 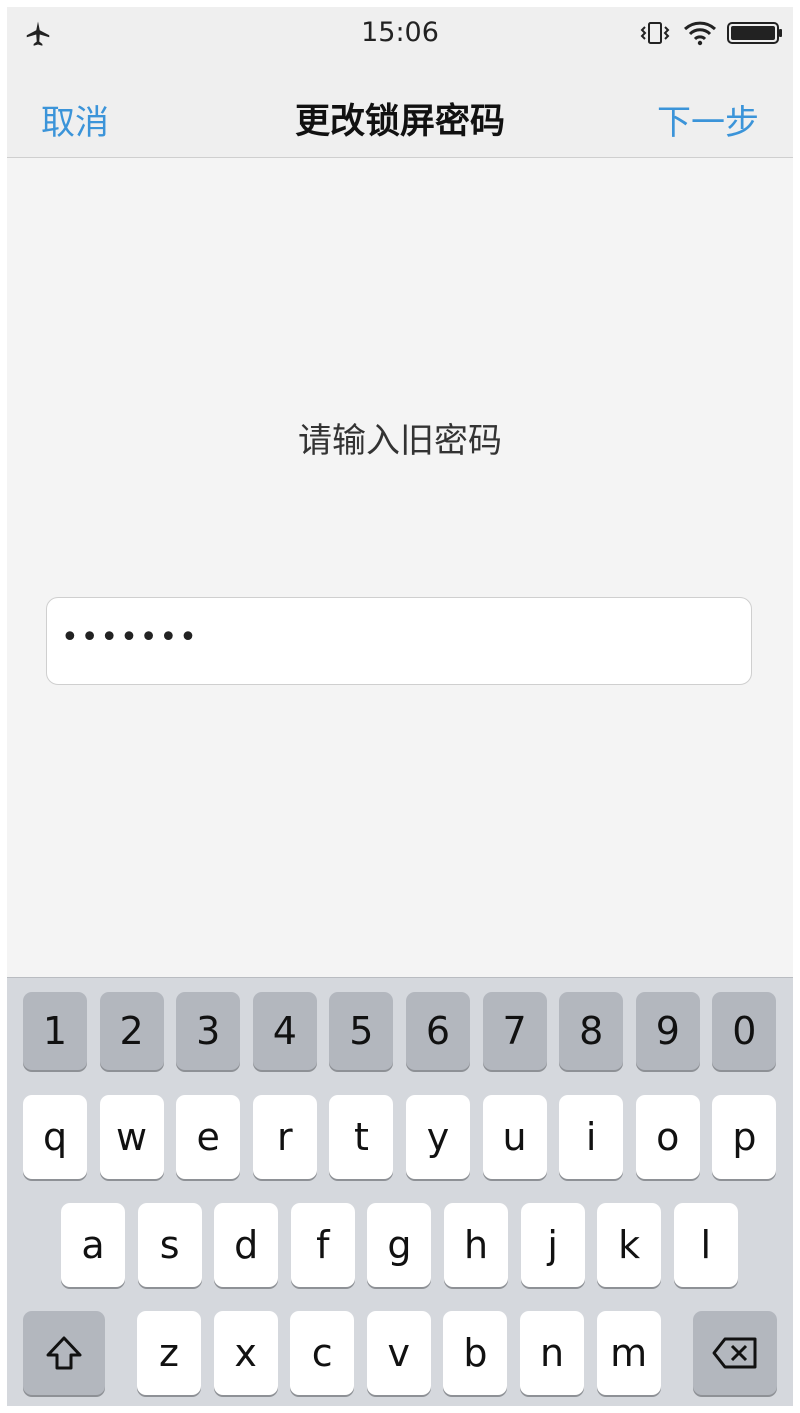 I want to click on old-password-field: •••••••, so click(x=399, y=641).